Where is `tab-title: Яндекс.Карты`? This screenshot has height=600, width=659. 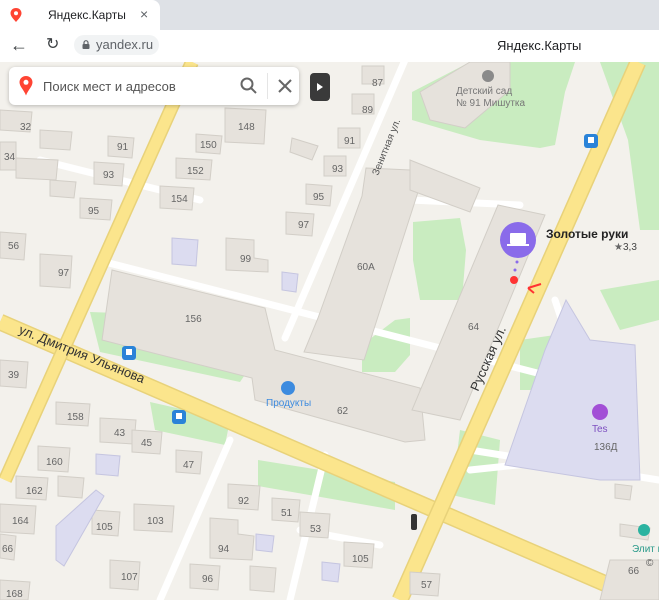 tab-title: Яндекс.Карты is located at coordinates (87, 15).